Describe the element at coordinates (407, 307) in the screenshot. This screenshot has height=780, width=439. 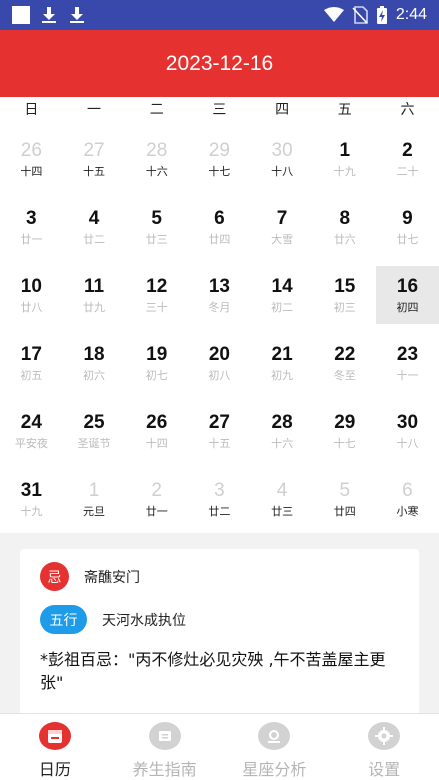
I see `lunar-date: 初四` at that location.